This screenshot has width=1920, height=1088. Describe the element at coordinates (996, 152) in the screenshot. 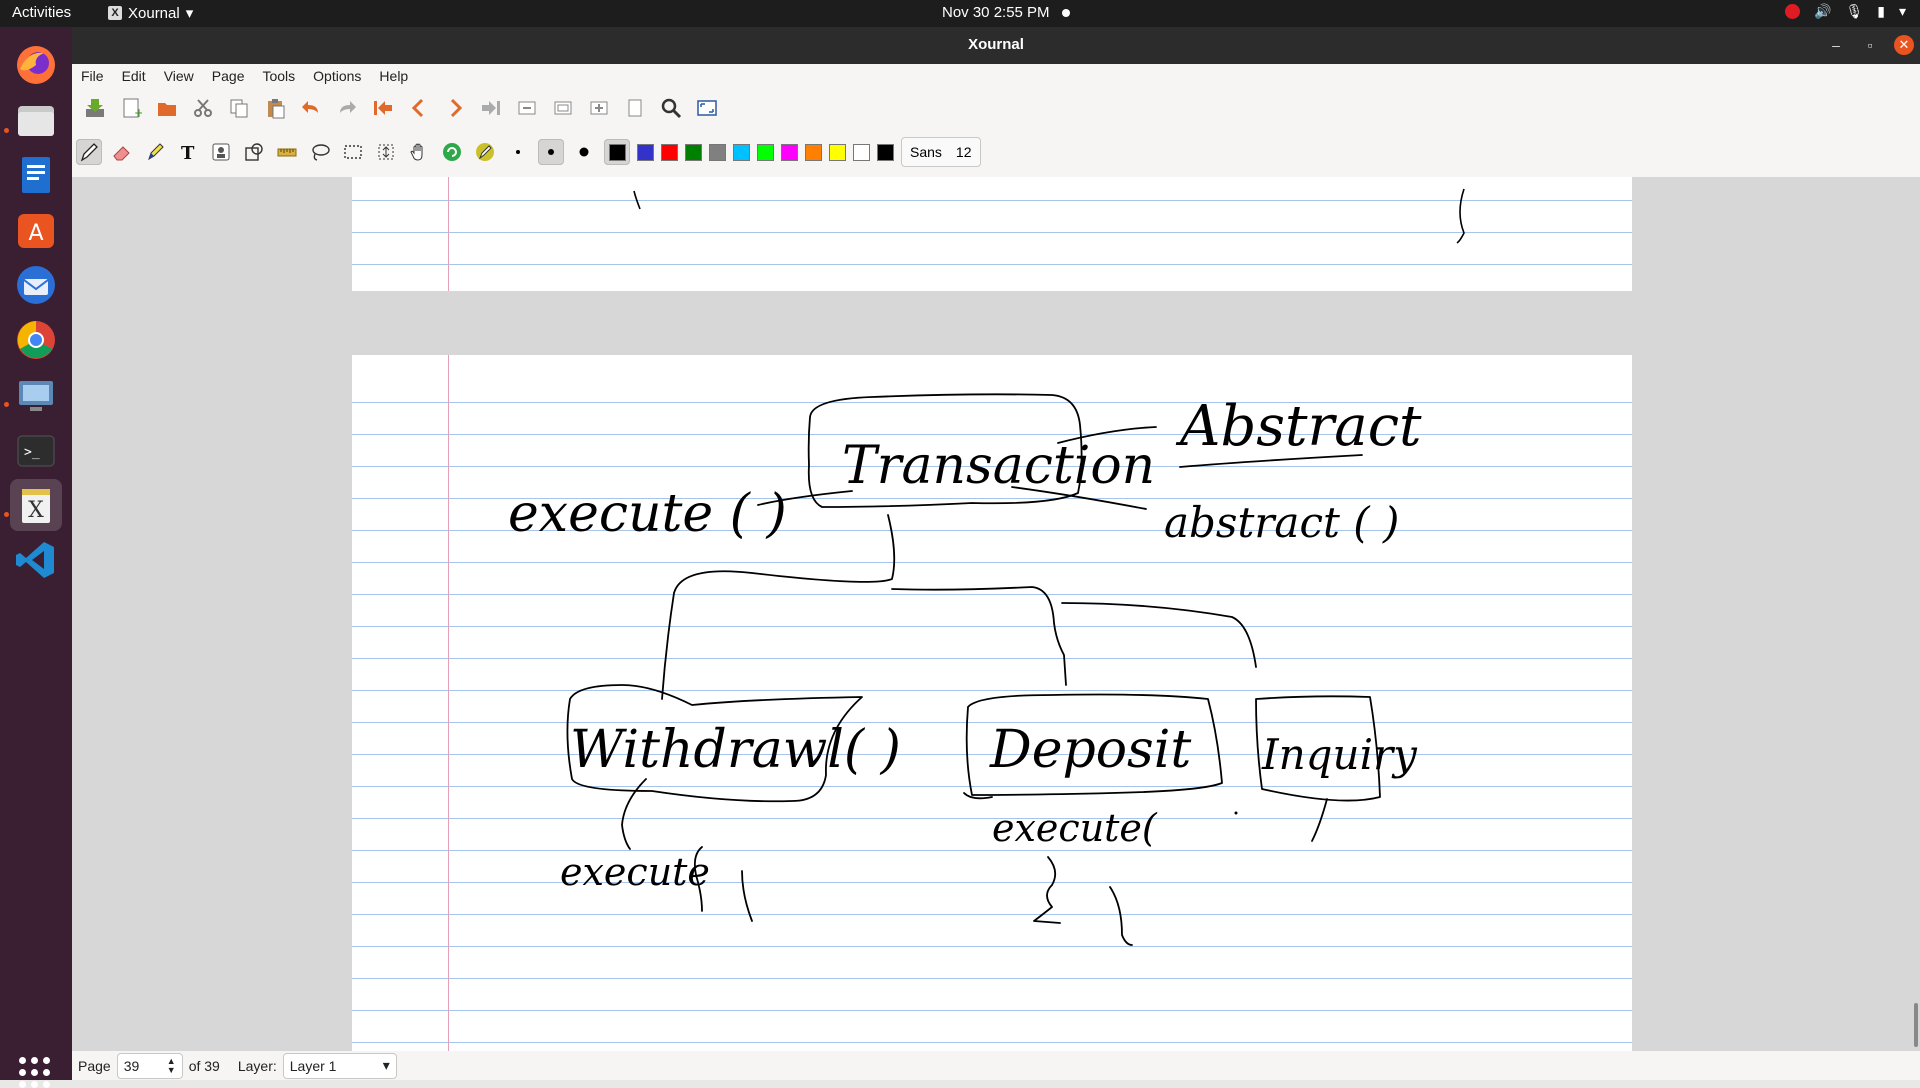

I see `tools-toolbar: T Sans 12` at that location.